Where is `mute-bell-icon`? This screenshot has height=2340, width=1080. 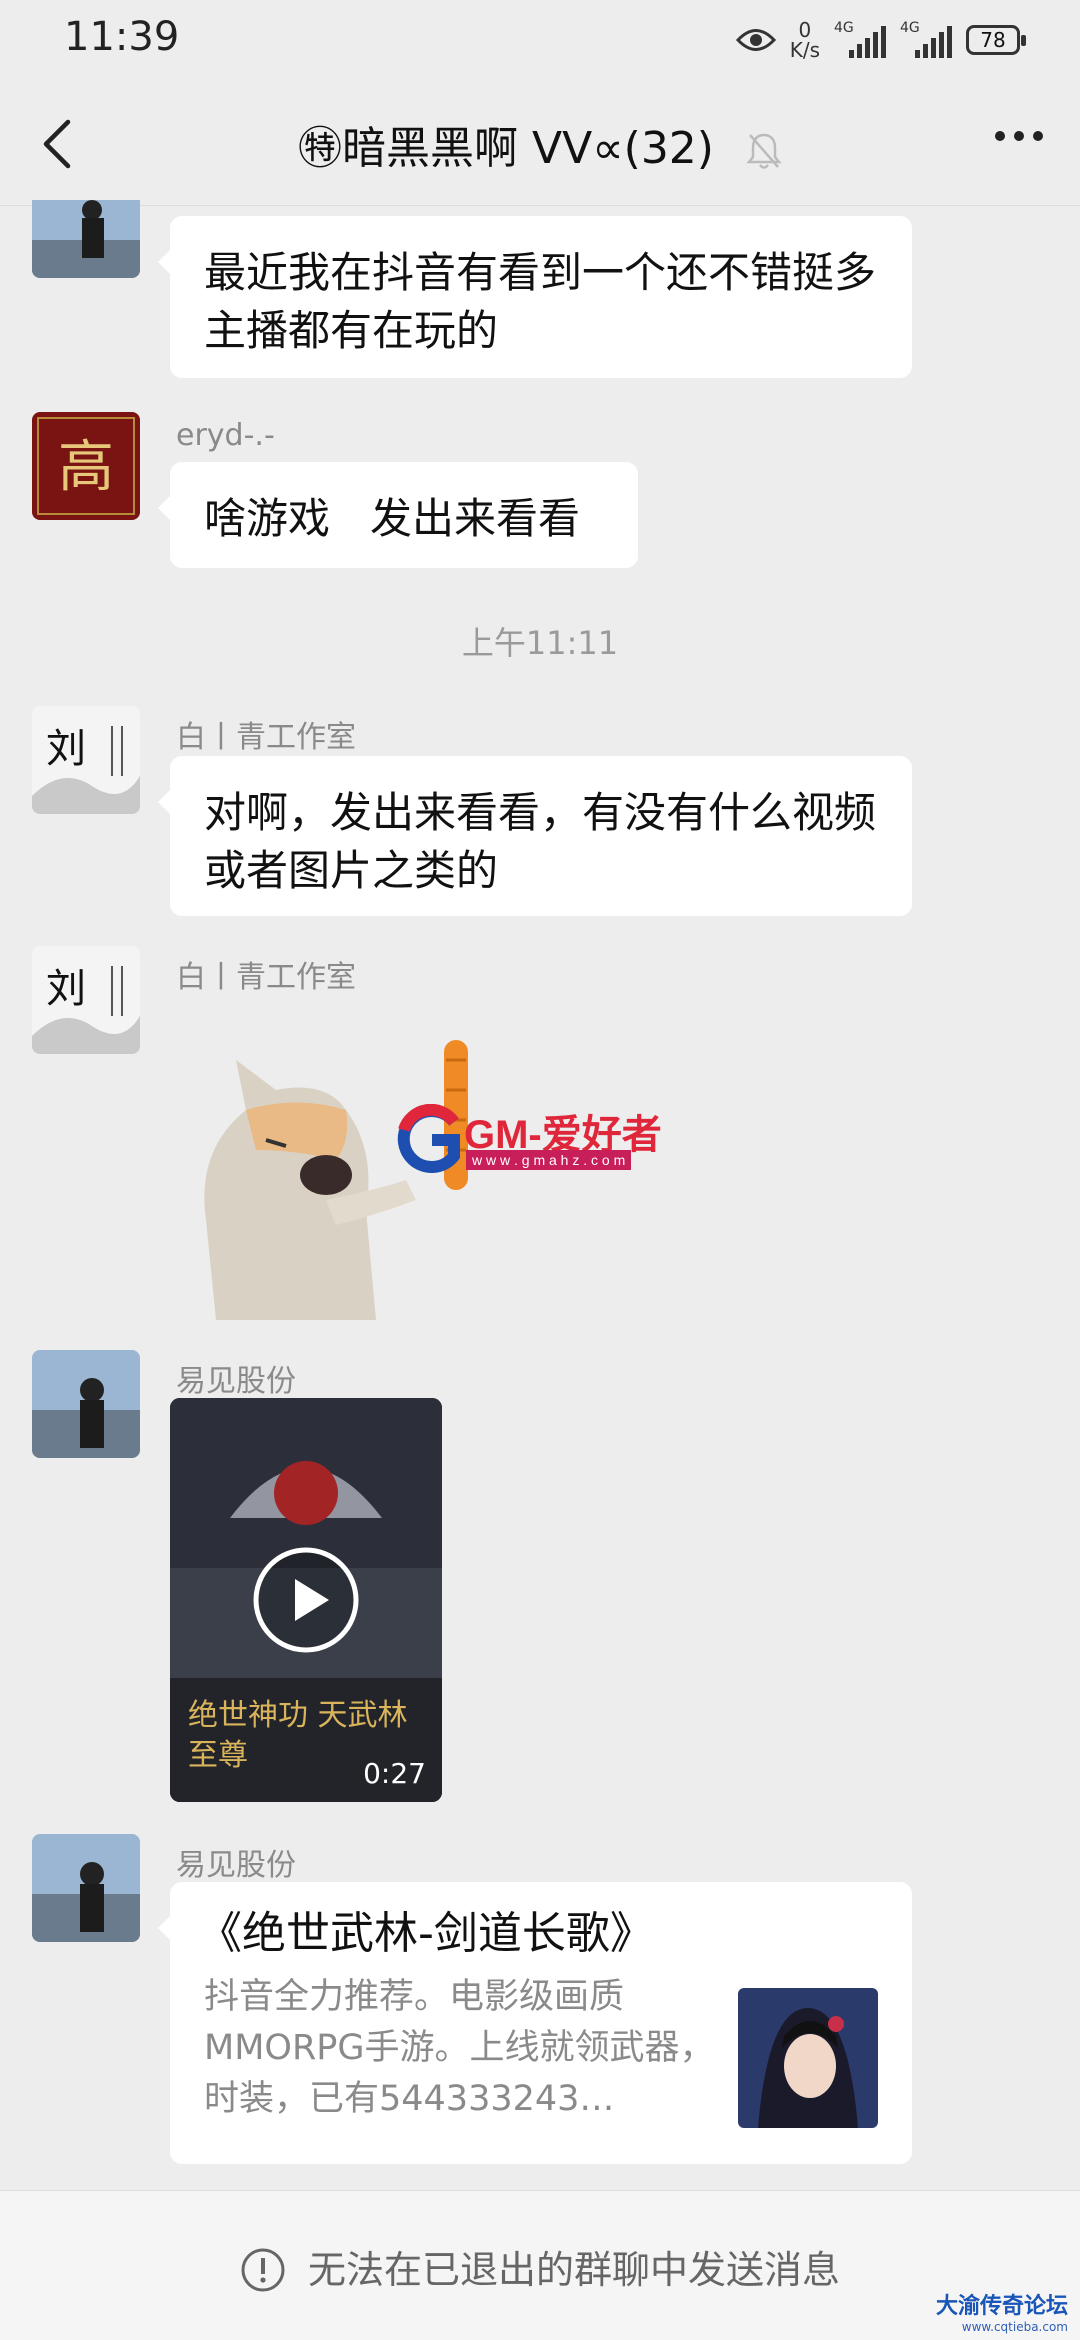
mute-bell-icon is located at coordinates (764, 151).